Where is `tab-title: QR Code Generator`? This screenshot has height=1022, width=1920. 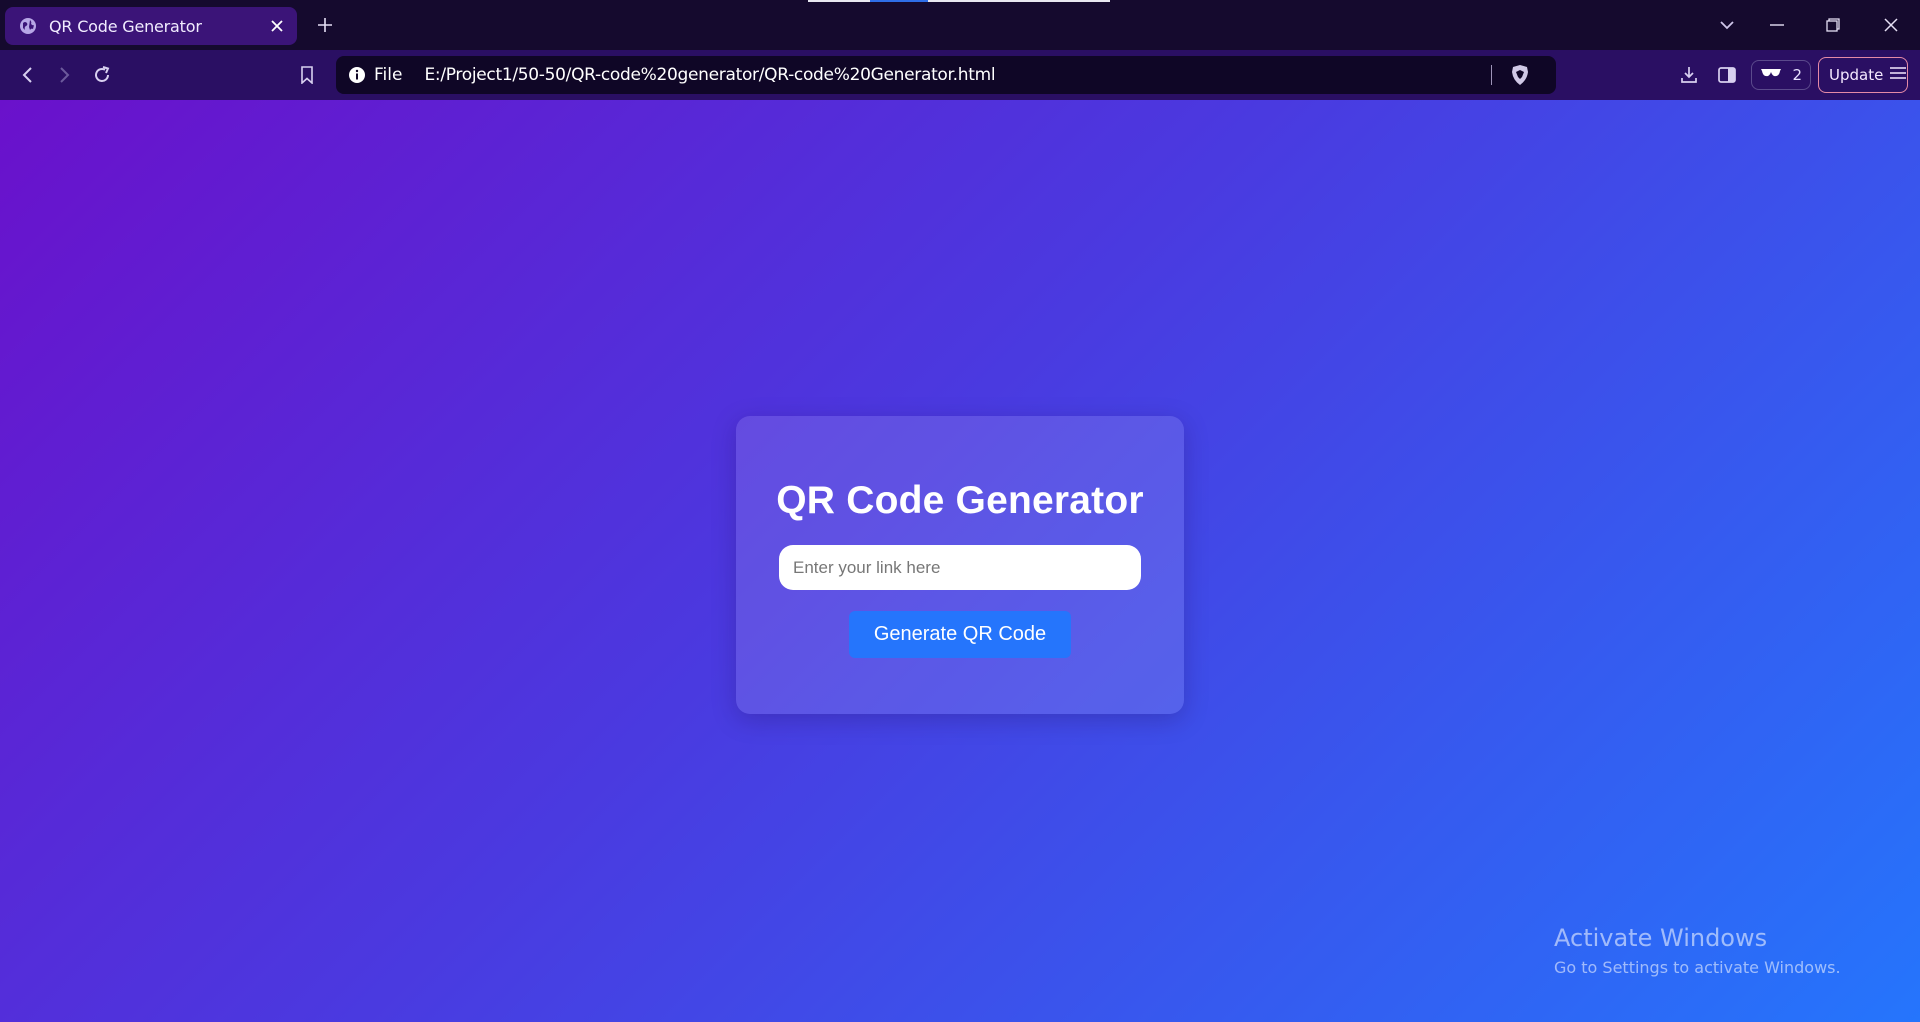
tab-title: QR Code Generator is located at coordinates (125, 26).